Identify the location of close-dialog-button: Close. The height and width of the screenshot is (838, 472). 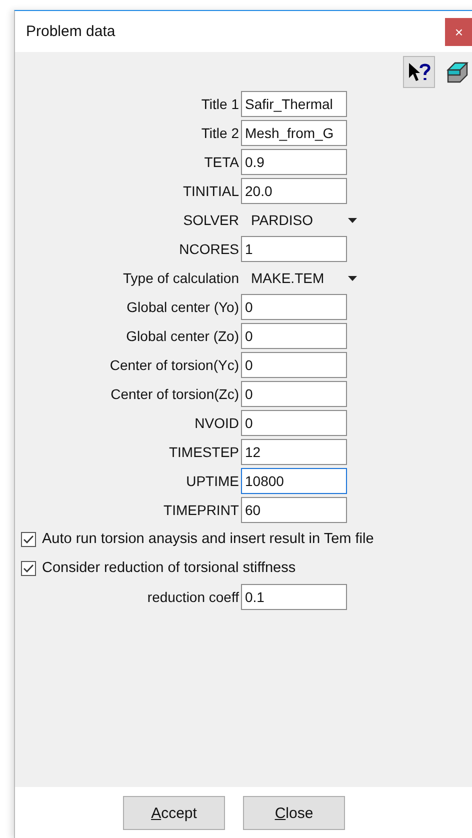
(294, 813).